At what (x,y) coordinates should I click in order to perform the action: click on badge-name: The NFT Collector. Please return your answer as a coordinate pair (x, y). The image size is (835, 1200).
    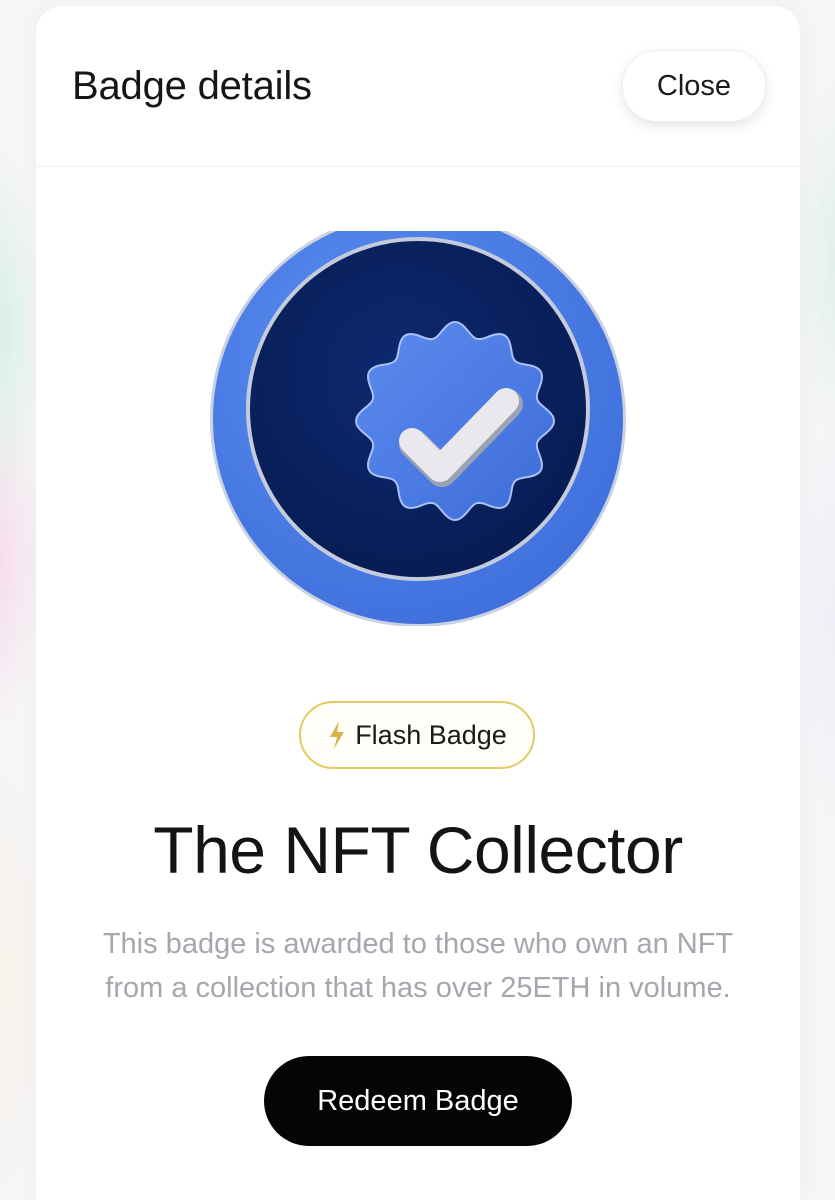
    Looking at the image, I should click on (418, 850).